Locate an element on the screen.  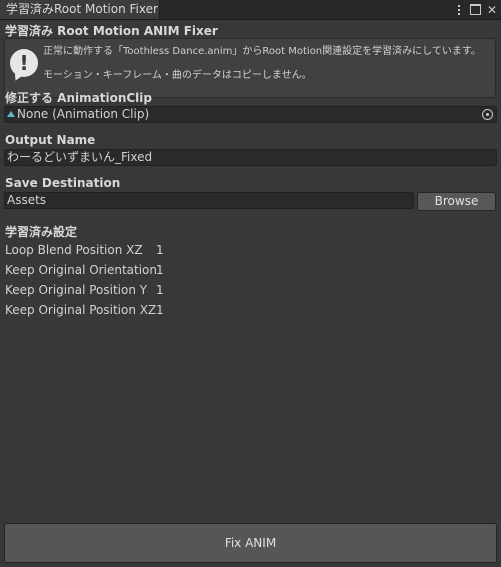
fix-anim-button: Fix ANIM is located at coordinates (250, 543).